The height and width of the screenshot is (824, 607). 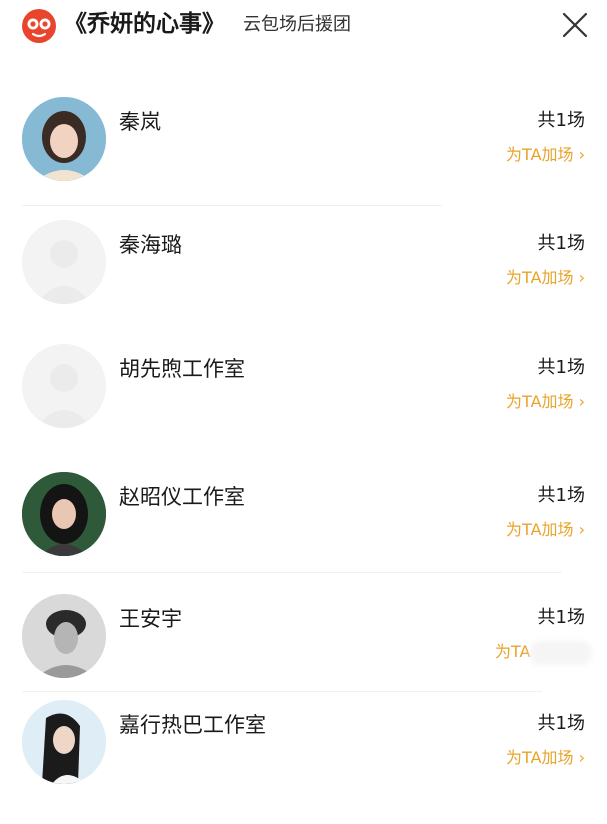 What do you see at coordinates (144, 24) in the screenshot?
I see `page-title: 《乔妍的心事》` at bounding box center [144, 24].